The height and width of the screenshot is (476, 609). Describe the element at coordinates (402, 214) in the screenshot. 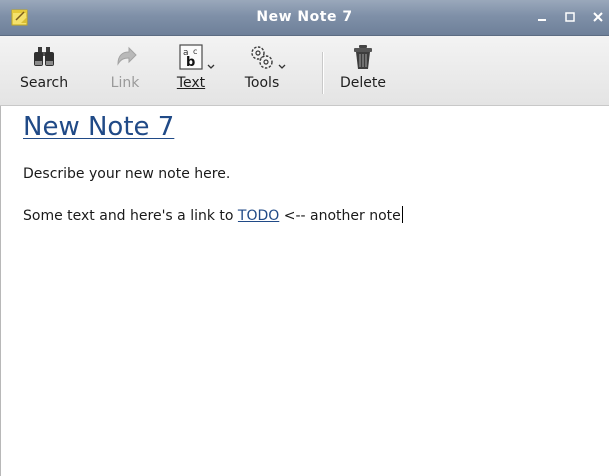

I see `text-cursor` at that location.